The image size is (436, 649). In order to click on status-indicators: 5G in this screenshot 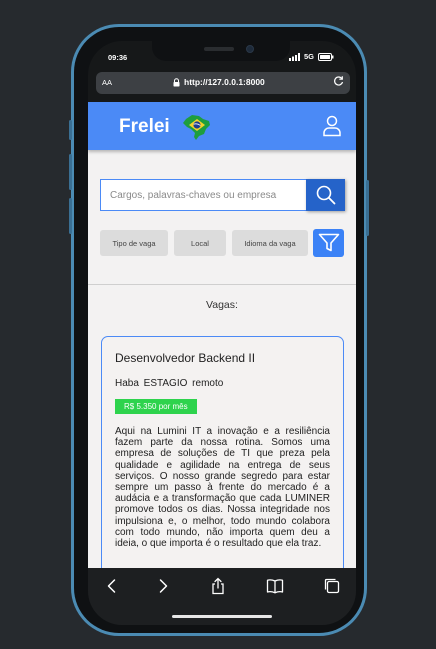, I will do `click(311, 56)`.